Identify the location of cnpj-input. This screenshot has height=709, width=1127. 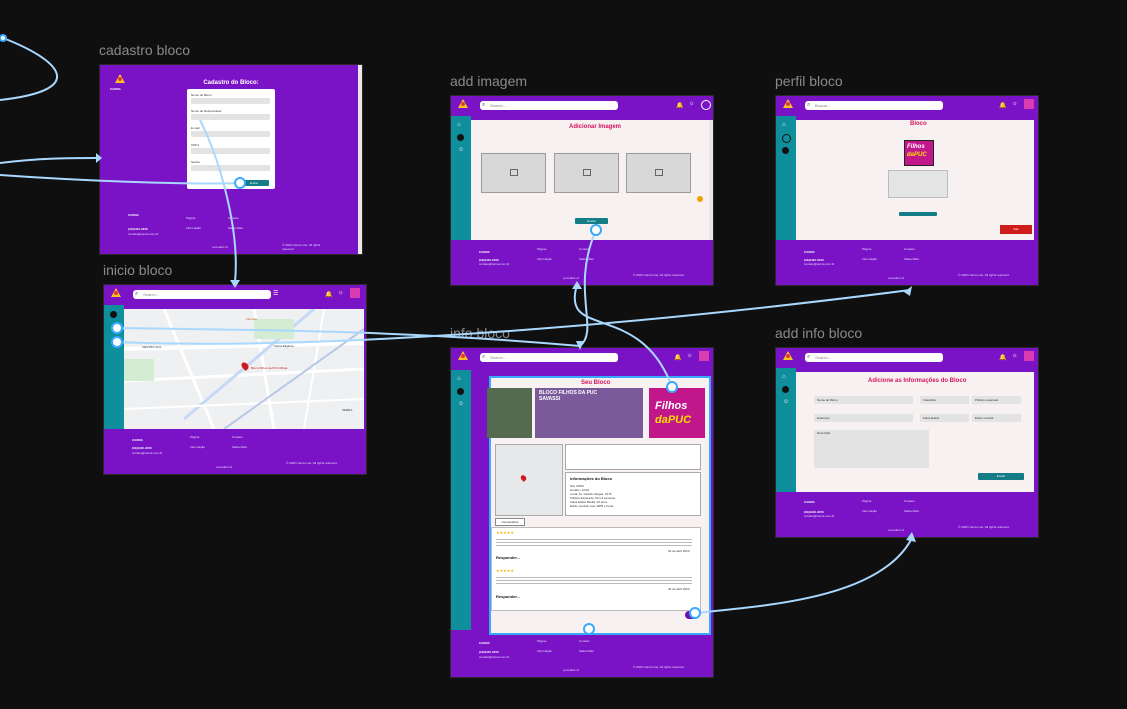
(230, 151).